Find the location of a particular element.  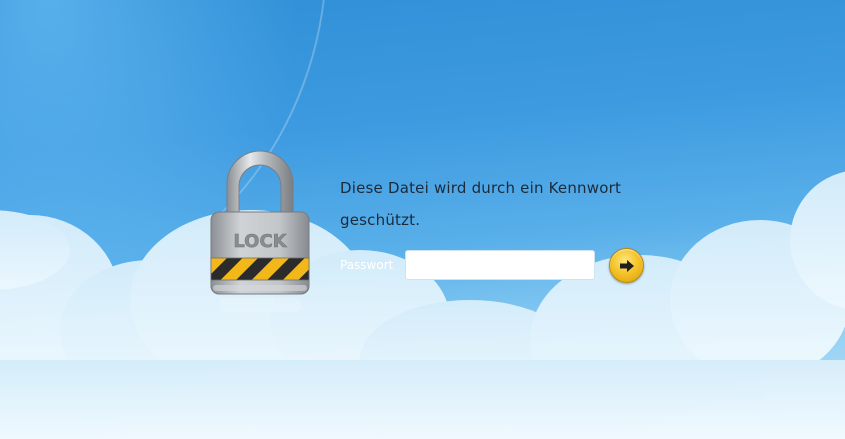

submit-button is located at coordinates (626, 265).